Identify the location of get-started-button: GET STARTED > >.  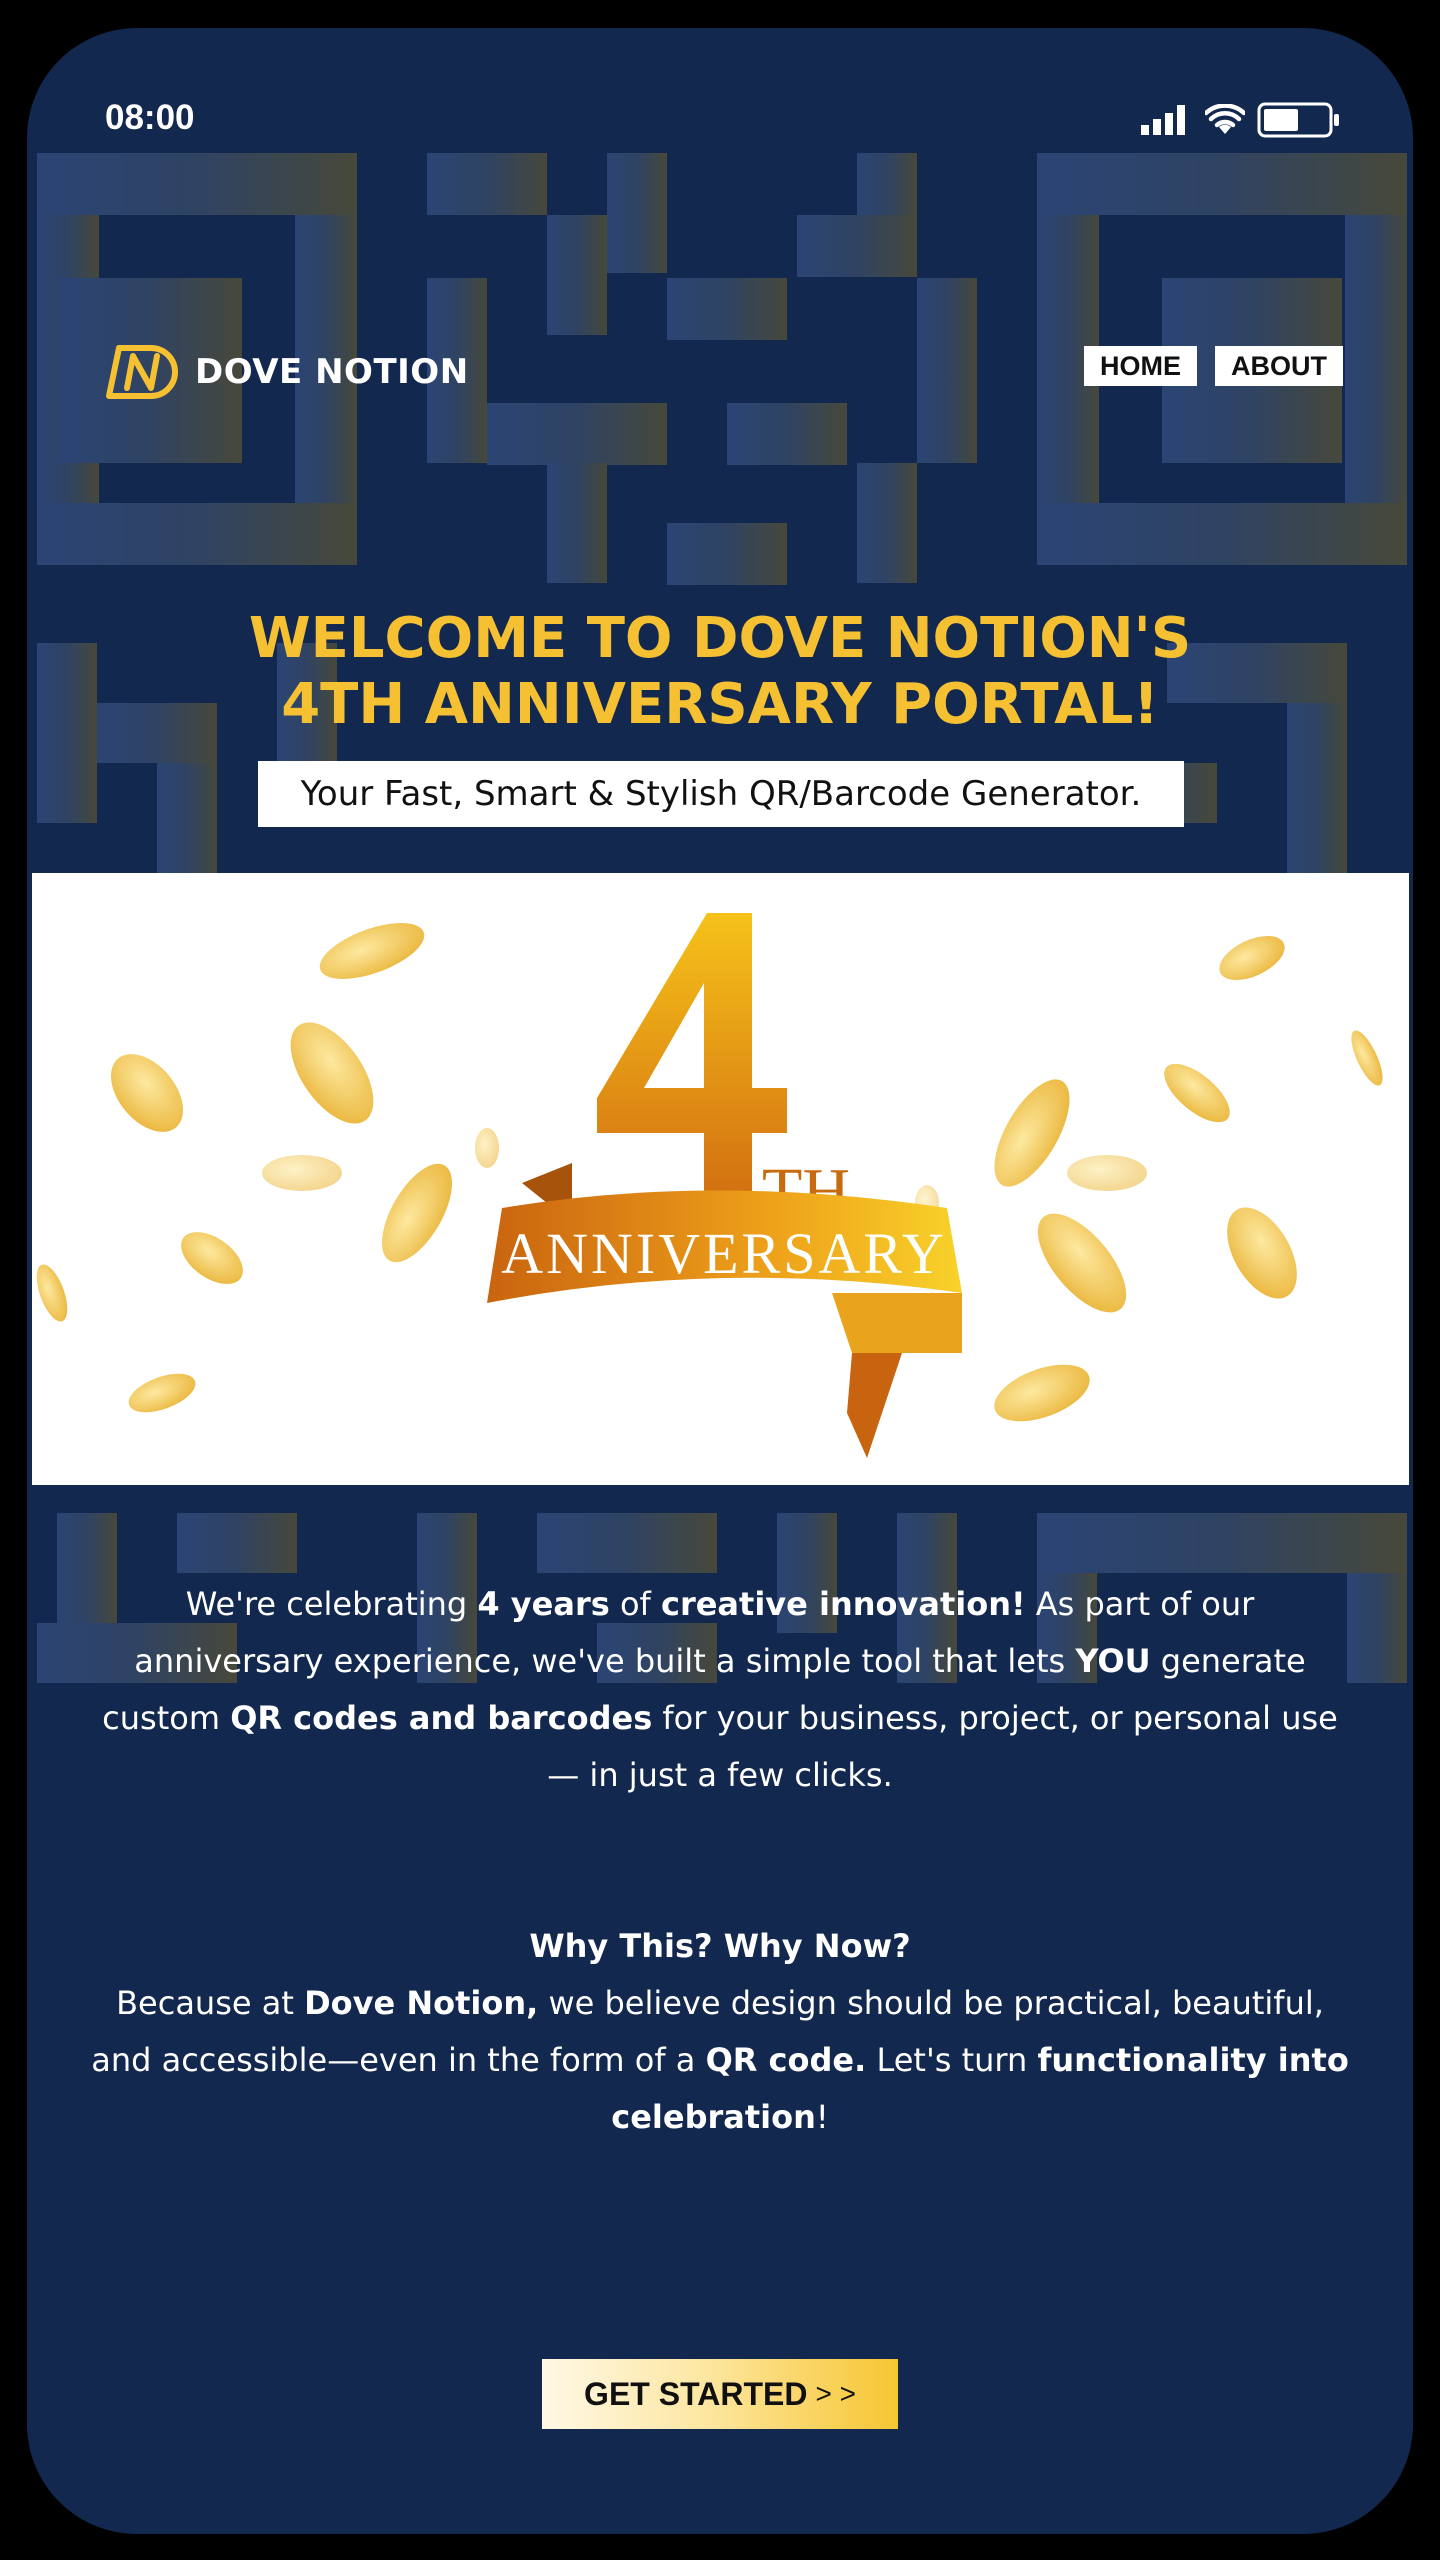
(720, 2394).